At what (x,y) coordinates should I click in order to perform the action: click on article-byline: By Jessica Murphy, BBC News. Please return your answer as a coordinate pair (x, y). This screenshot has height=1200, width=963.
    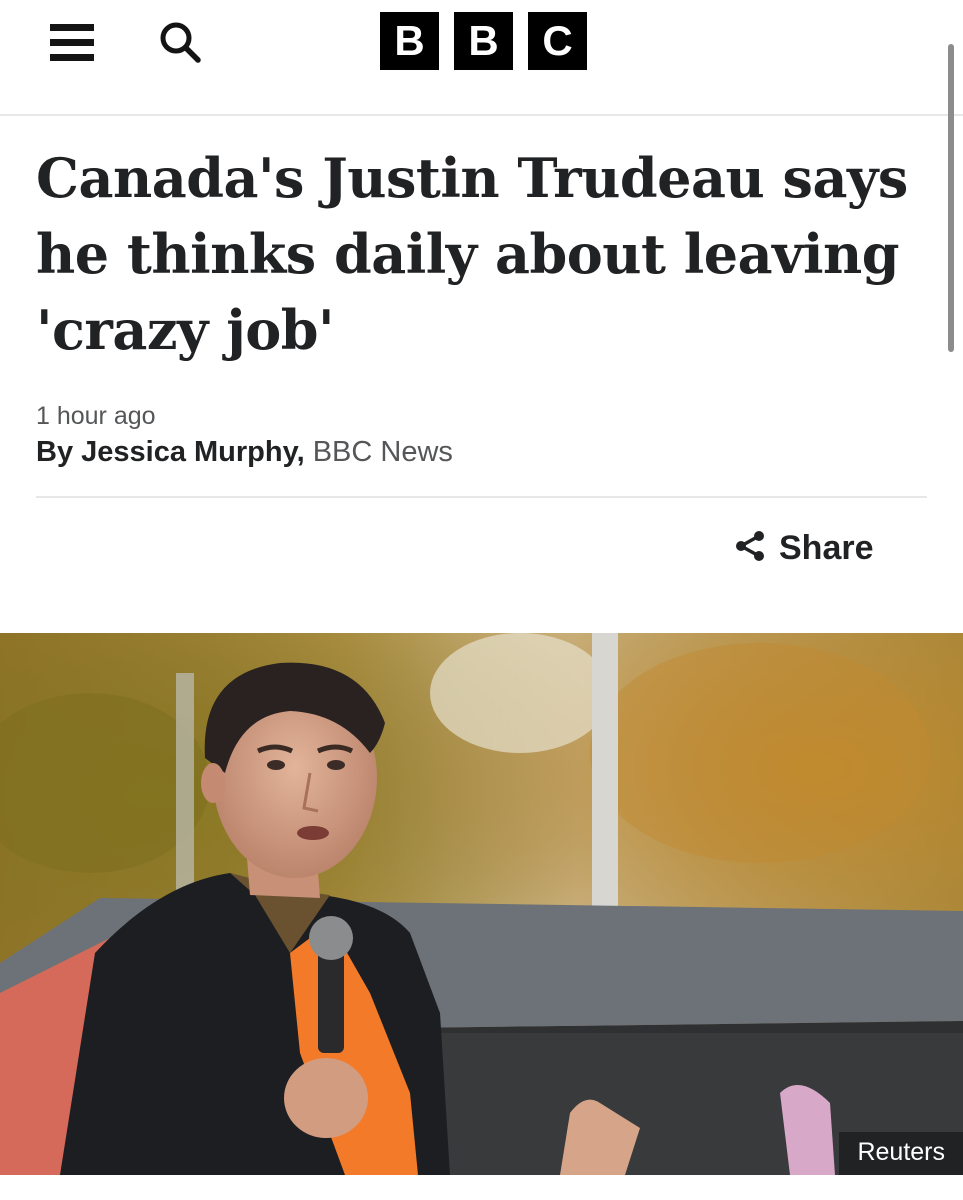
    Looking at the image, I should click on (244, 452).